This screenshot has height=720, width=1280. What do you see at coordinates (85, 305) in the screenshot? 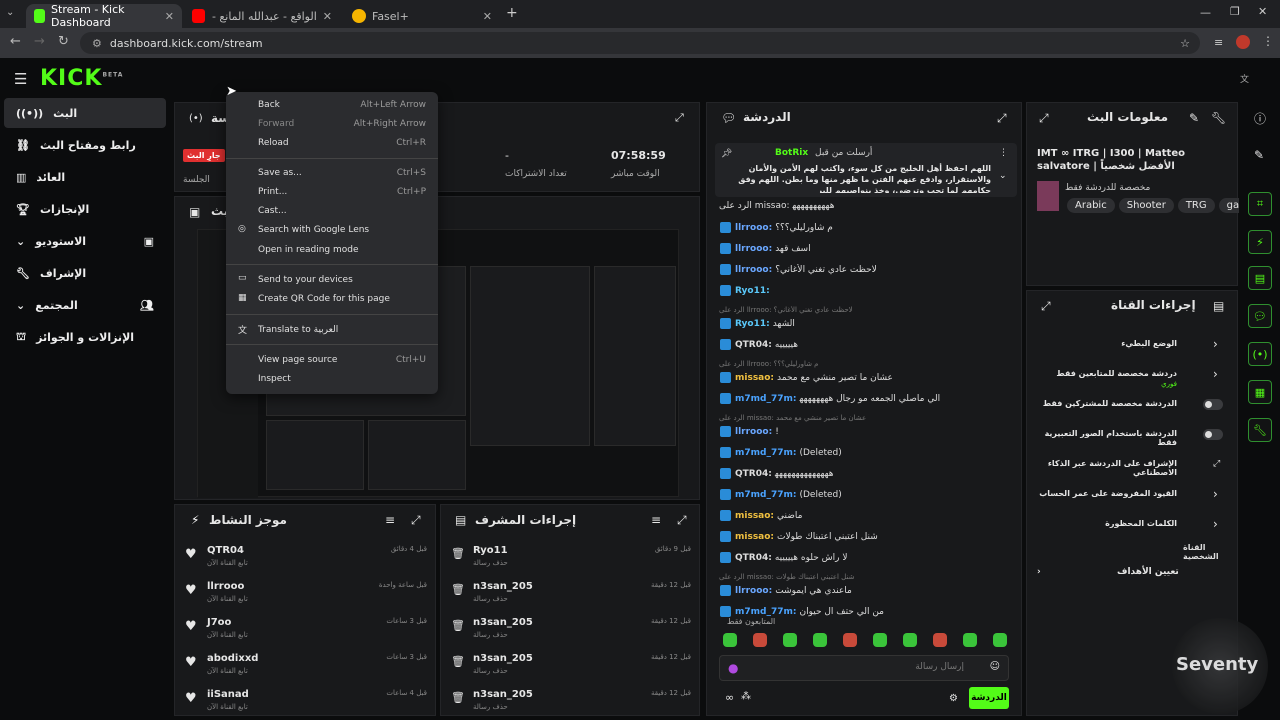
I see `sidebar-item-community: ⌄ المجتمع 👥︎` at bounding box center [85, 305].